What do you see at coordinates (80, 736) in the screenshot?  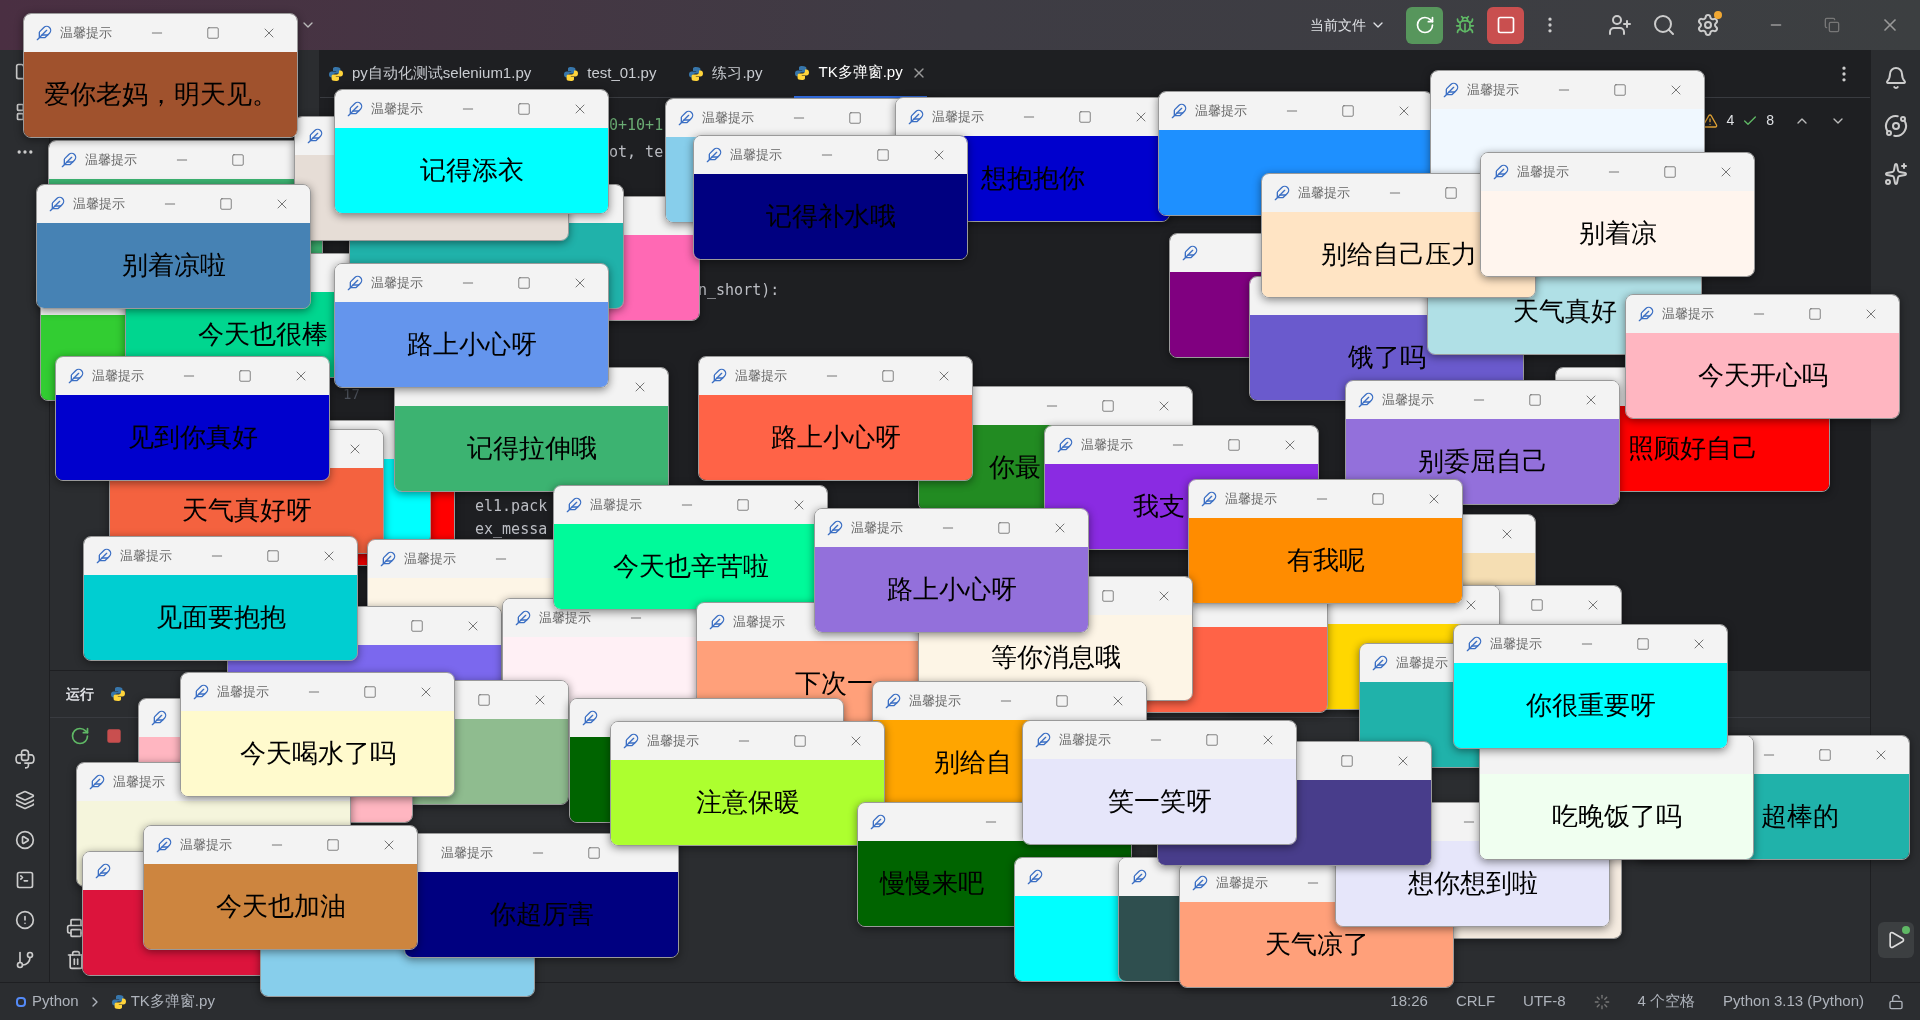 I see `rerun-icon` at bounding box center [80, 736].